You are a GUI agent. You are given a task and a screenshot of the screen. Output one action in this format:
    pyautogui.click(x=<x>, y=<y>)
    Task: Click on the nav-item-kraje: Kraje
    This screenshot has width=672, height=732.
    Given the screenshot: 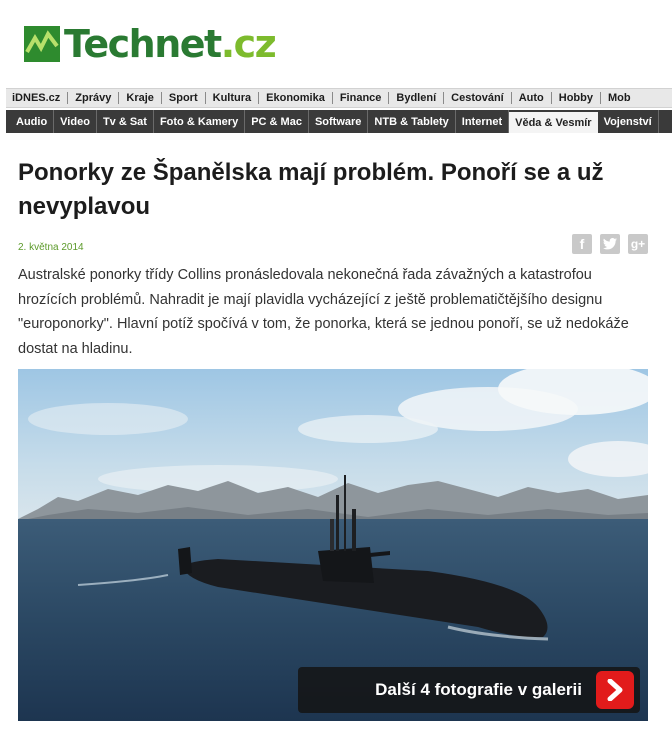 What is the action you would take?
    pyautogui.click(x=140, y=98)
    